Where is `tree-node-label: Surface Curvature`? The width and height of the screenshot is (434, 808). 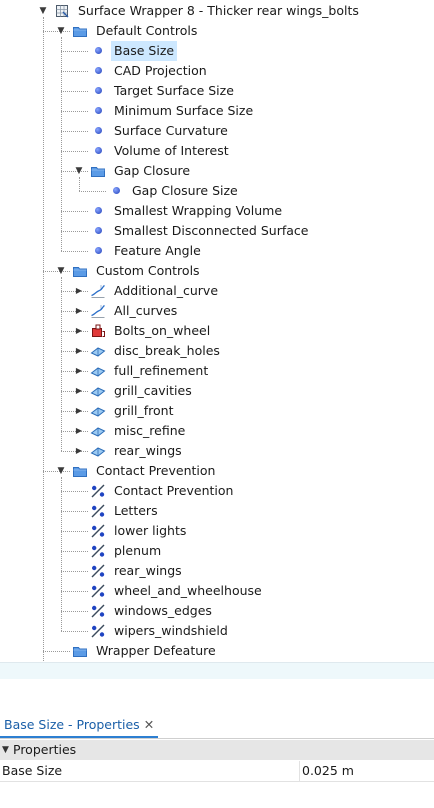
tree-node-label: Surface Curvature is located at coordinates (171, 130).